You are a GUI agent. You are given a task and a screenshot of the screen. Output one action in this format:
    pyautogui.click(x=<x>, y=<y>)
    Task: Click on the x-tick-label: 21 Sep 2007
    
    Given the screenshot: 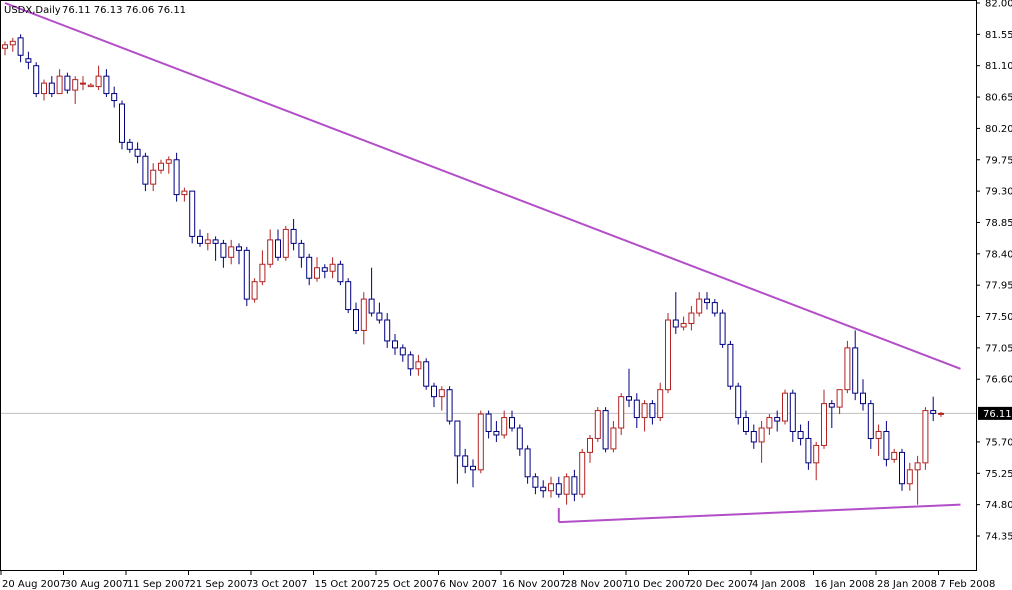 What is the action you would take?
    pyautogui.click(x=221, y=584)
    